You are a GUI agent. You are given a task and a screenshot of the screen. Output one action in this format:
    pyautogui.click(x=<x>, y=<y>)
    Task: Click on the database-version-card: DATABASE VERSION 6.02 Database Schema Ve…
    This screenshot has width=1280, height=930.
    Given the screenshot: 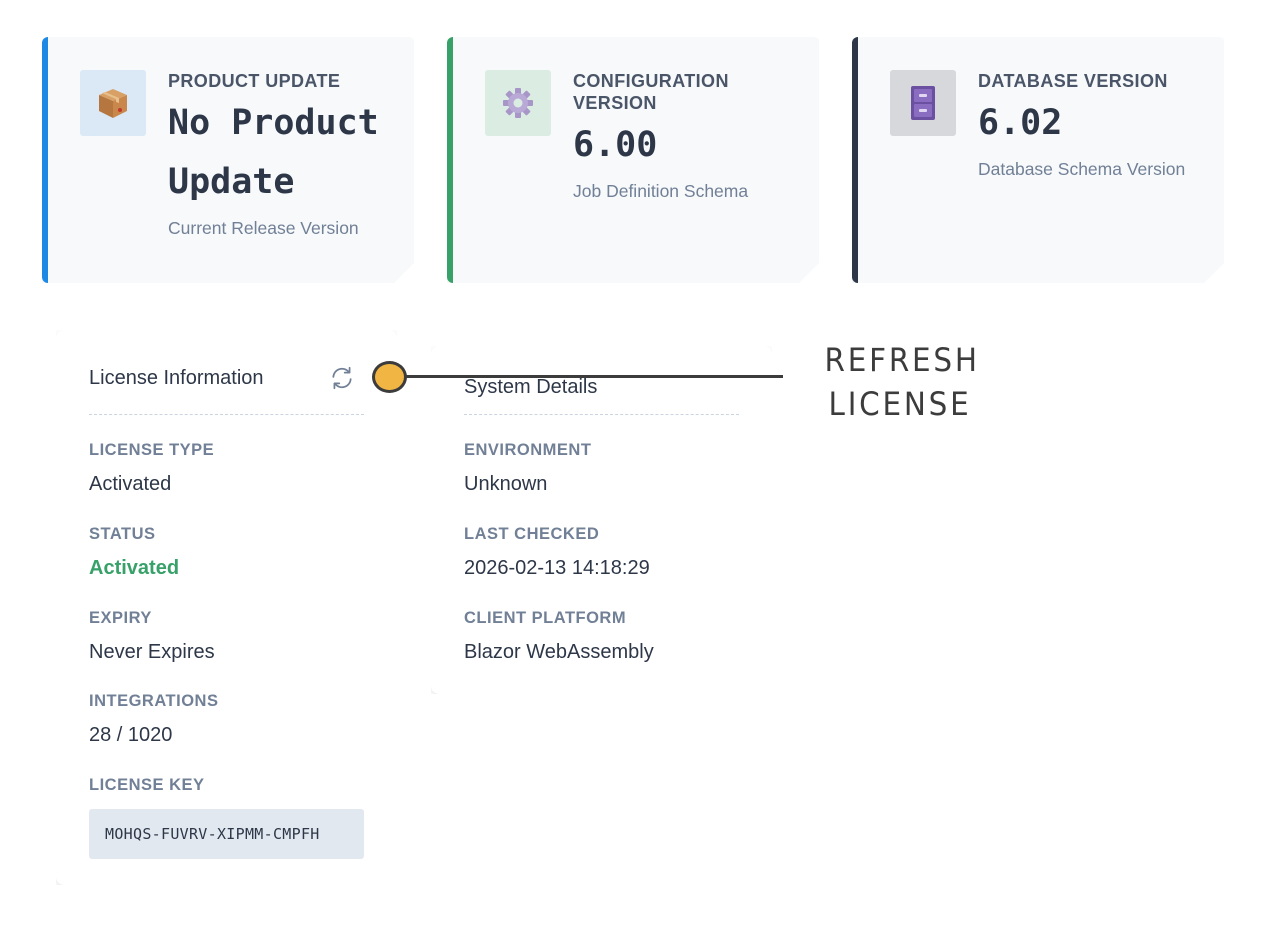 What is the action you would take?
    pyautogui.click(x=1038, y=160)
    